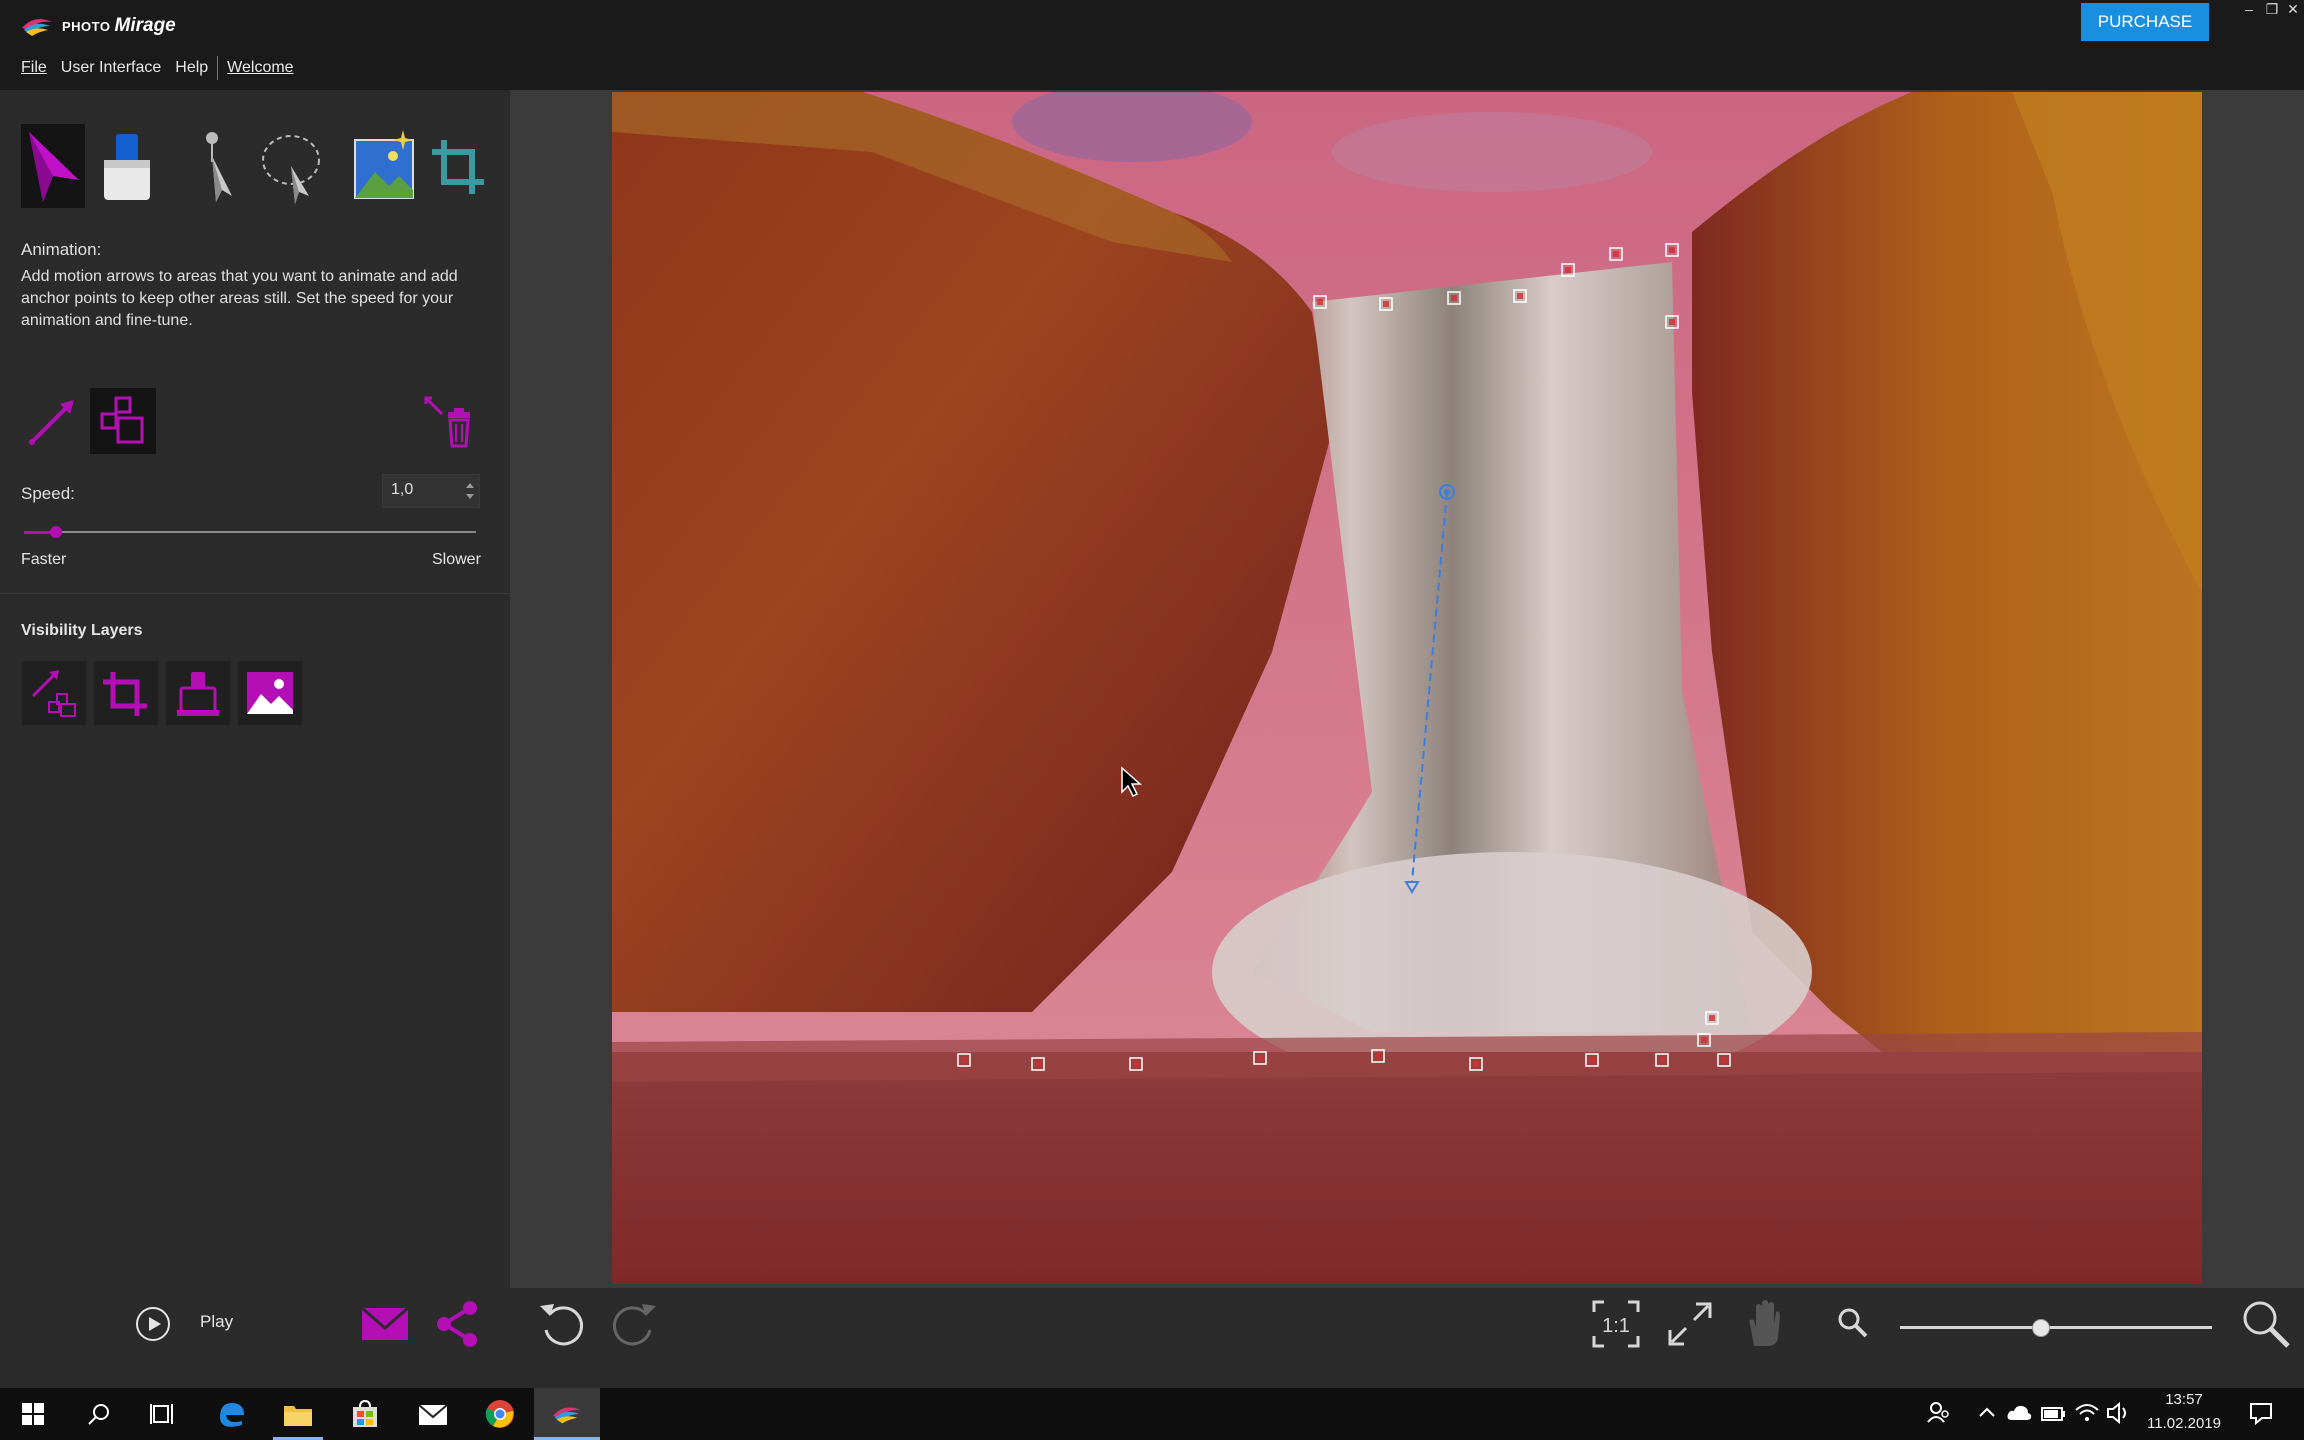 This screenshot has width=2304, height=1440. I want to click on crop-icon, so click(458, 167).